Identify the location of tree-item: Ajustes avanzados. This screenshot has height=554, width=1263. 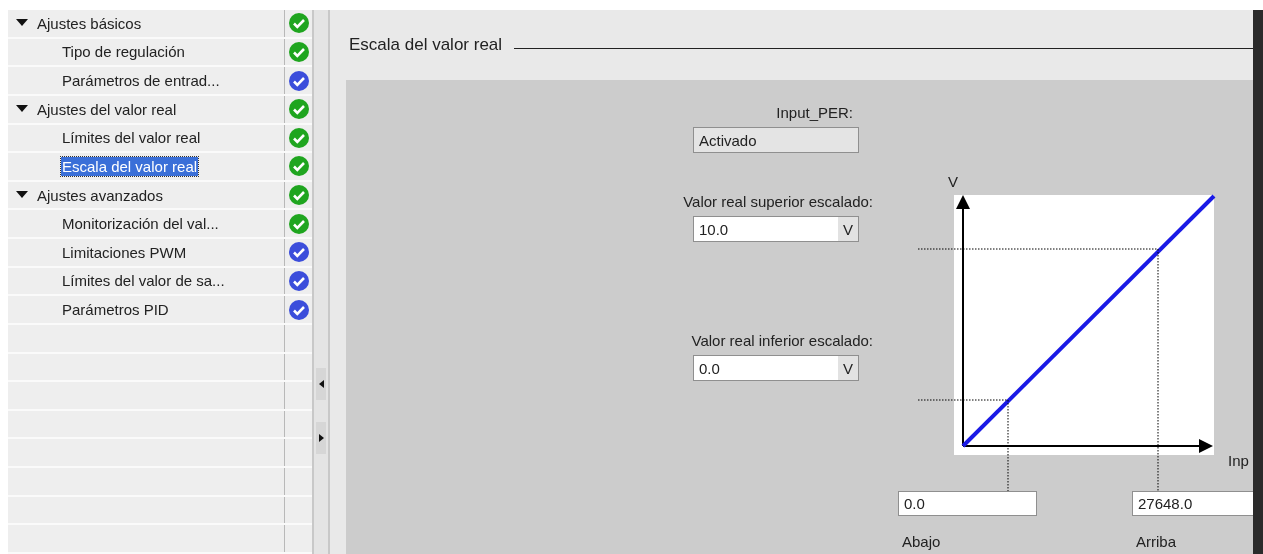
(100, 195).